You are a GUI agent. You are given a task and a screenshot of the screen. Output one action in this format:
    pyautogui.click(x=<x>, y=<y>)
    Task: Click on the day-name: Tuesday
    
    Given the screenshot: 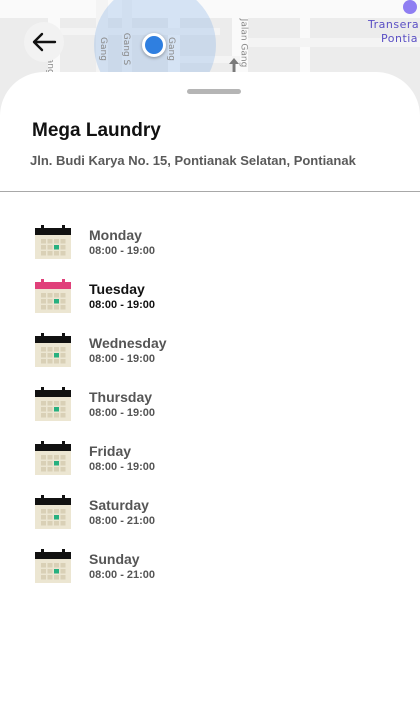 What is the action you would take?
    pyautogui.click(x=117, y=289)
    